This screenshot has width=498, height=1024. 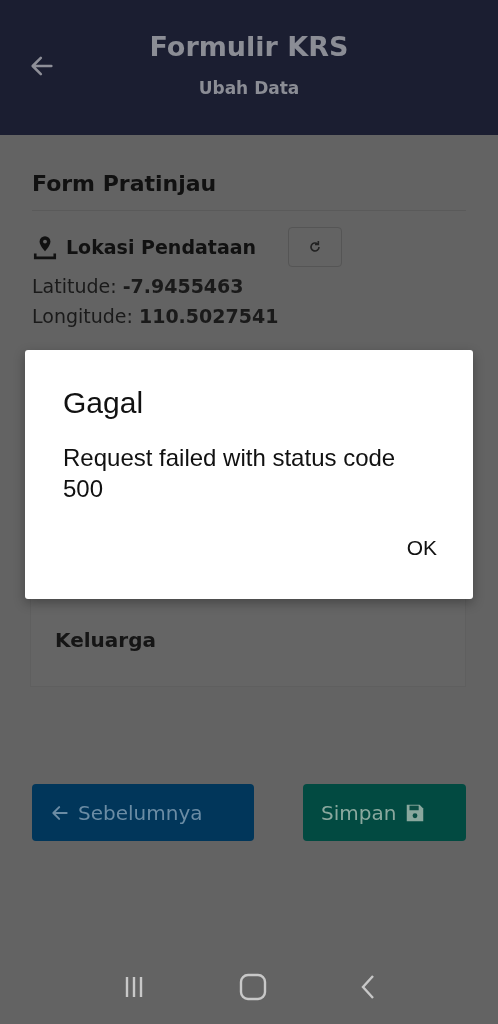 I want to click on location-pin-icon, so click(x=45, y=247).